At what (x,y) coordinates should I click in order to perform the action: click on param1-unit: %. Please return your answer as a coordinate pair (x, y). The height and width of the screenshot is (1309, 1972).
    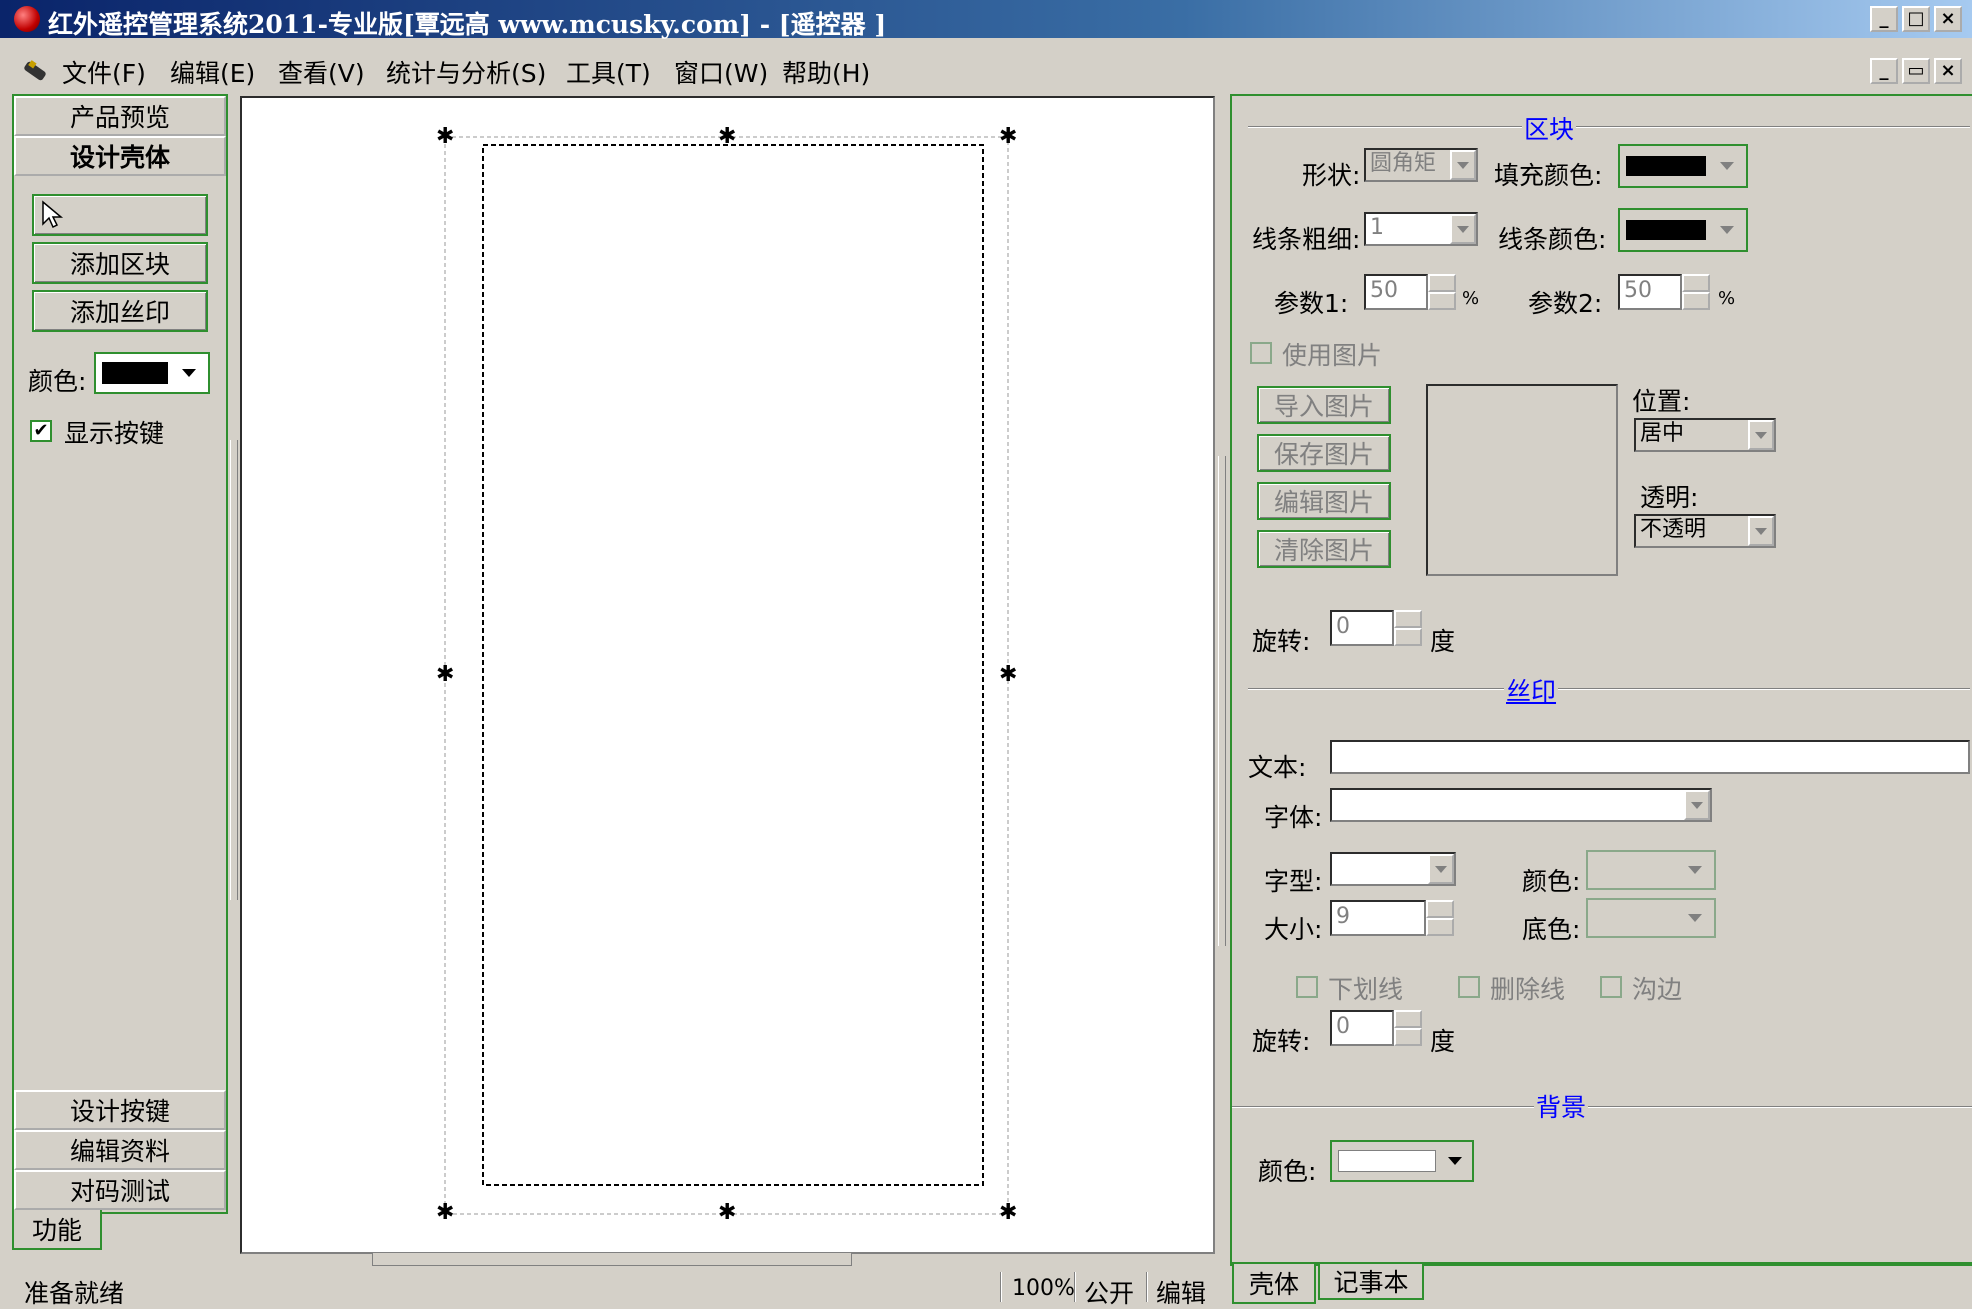
    Looking at the image, I should click on (1471, 298).